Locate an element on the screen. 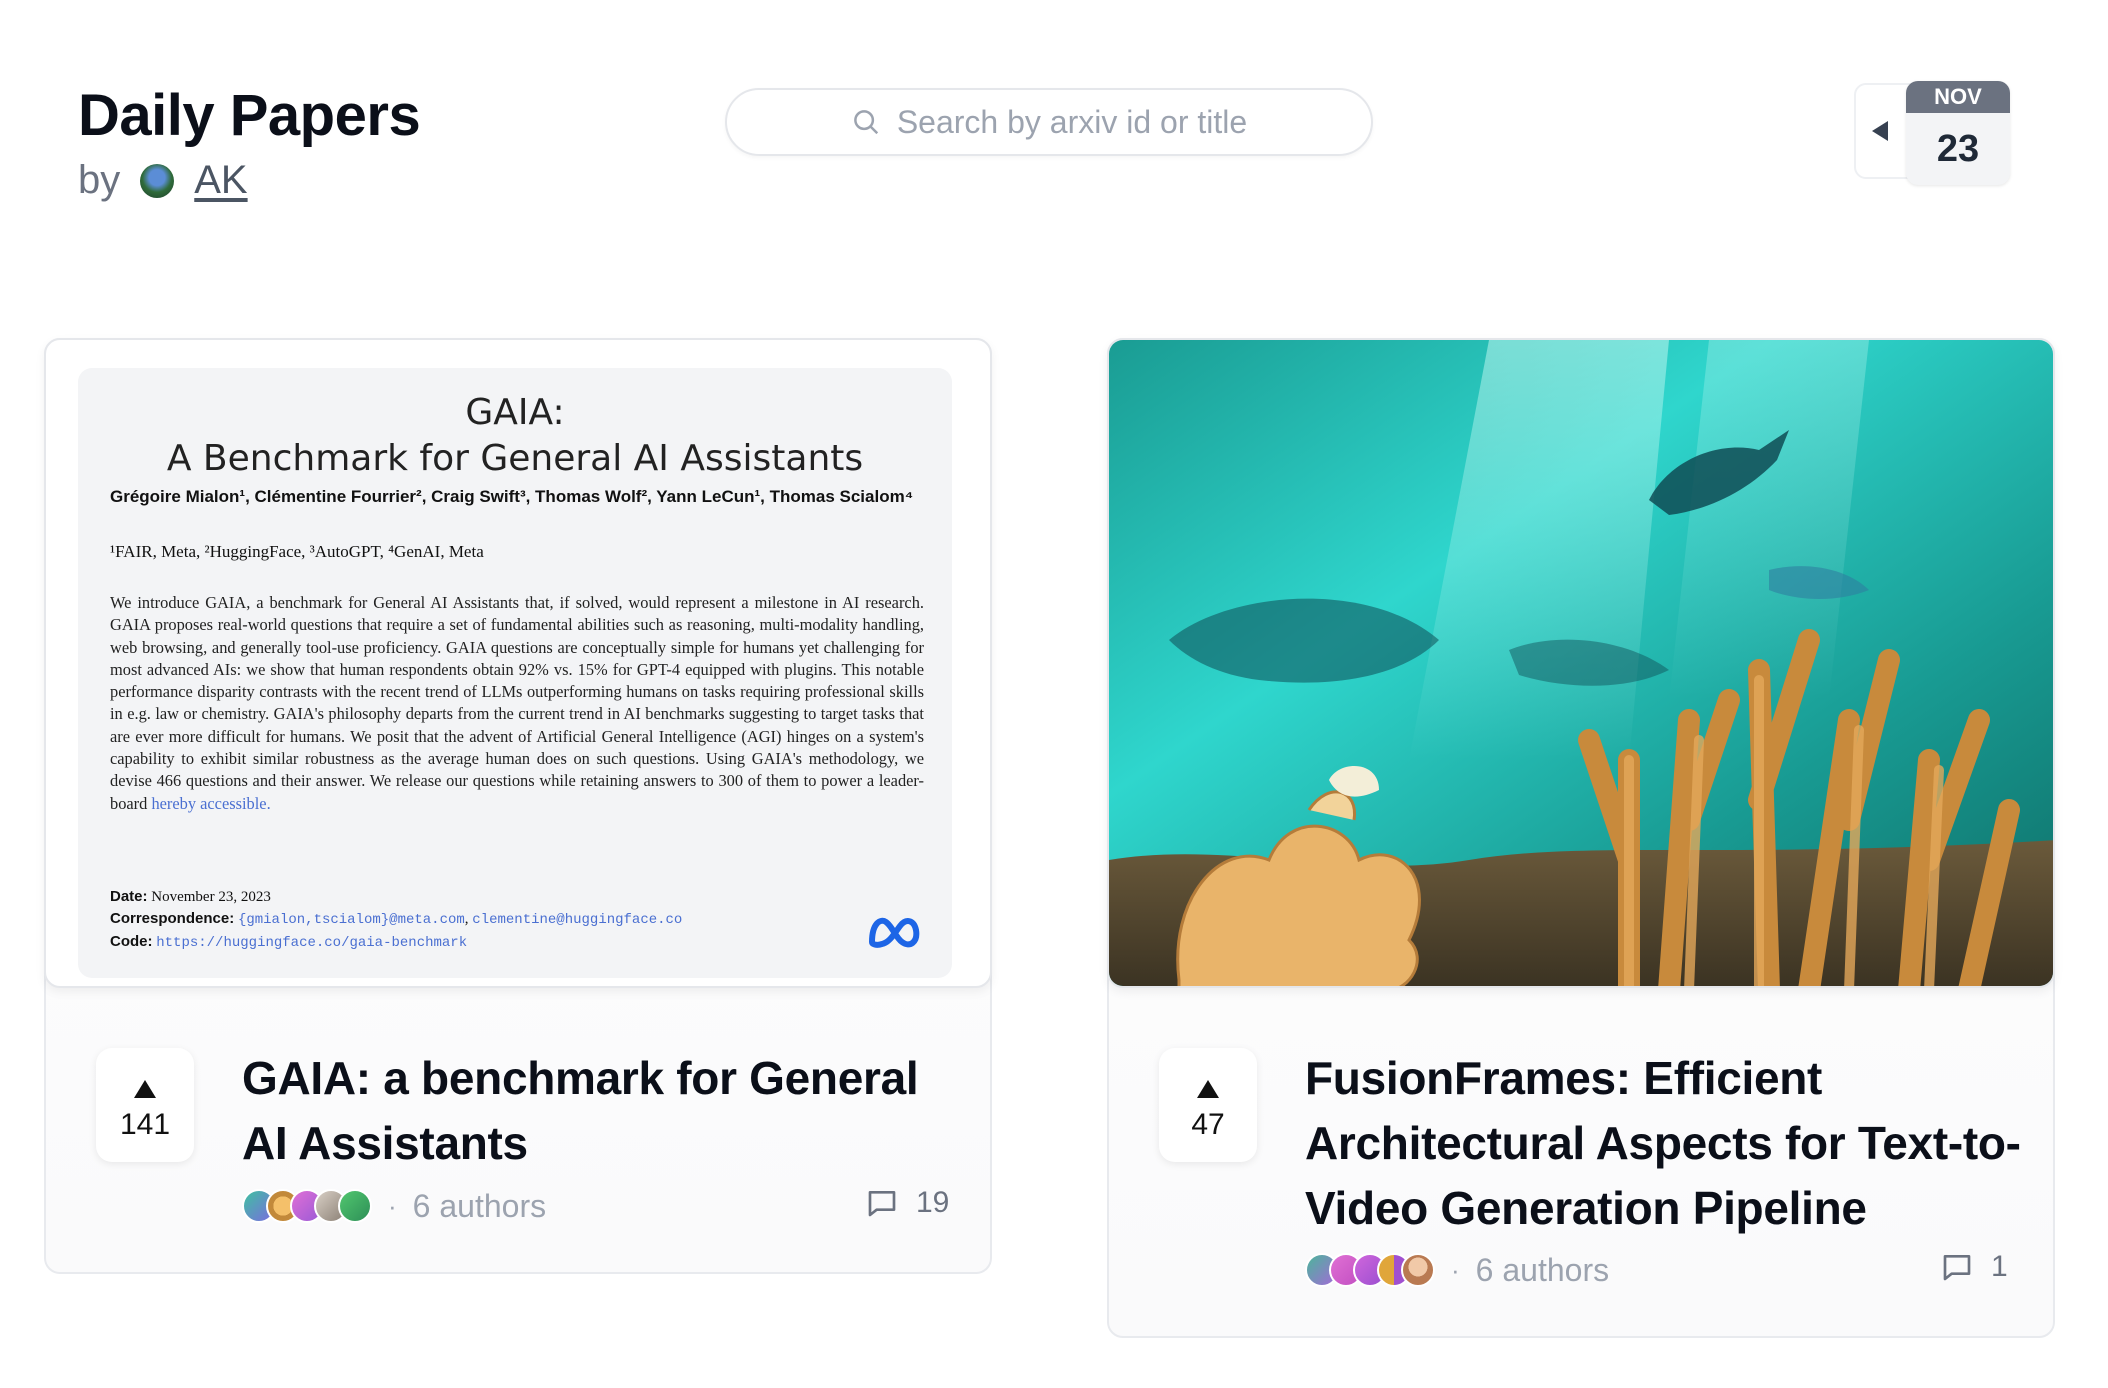  calendar-month: NOV is located at coordinates (1958, 97).